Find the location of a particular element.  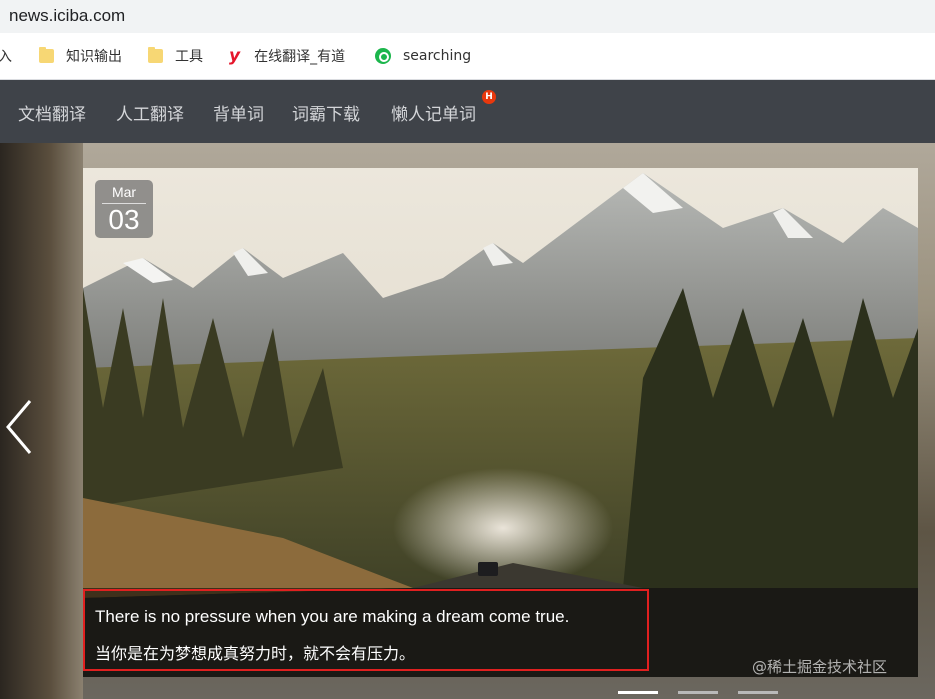

bookmark-label: 入 is located at coordinates (6, 57).